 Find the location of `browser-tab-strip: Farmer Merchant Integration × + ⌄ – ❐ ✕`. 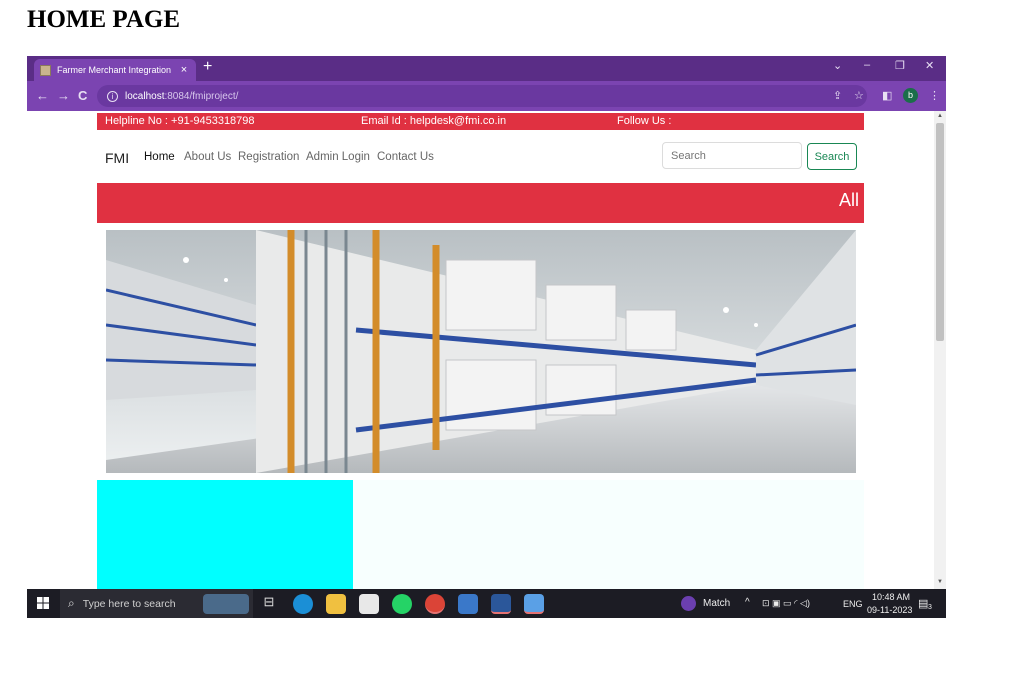

browser-tab-strip: Farmer Merchant Integration × + ⌄ – ❐ ✕ is located at coordinates (486, 68).